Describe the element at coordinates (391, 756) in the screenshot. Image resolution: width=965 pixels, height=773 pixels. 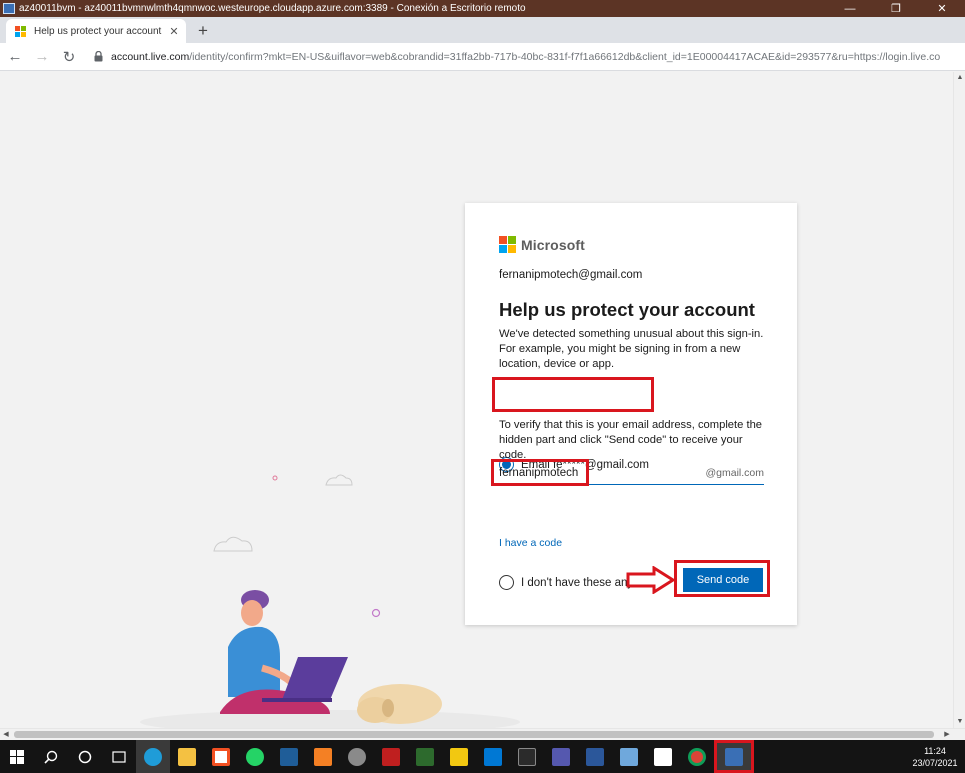
I see `filezilla-icon` at that location.